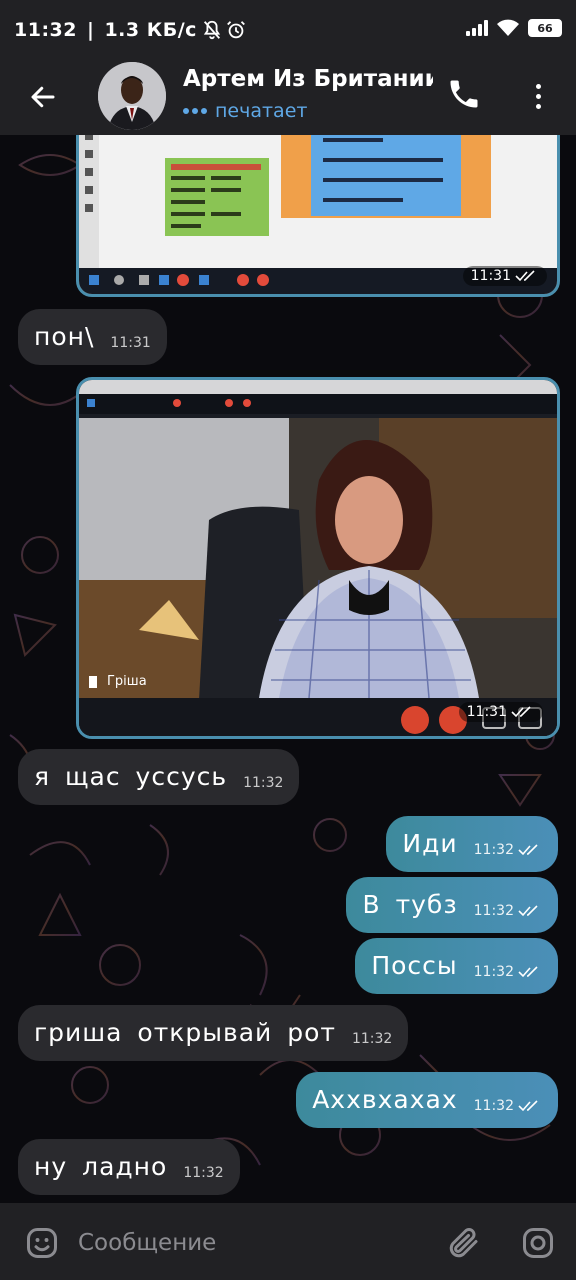  I want to click on message-text: Иди, so click(430, 843).